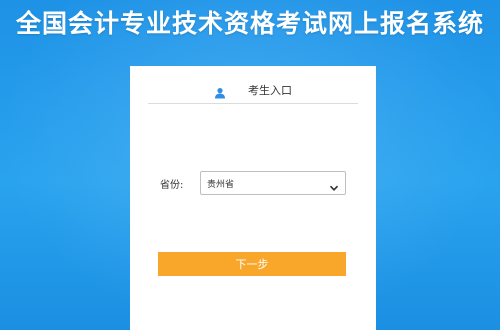 The width and height of the screenshot is (500, 330). I want to click on province-label: 省份:, so click(172, 185).